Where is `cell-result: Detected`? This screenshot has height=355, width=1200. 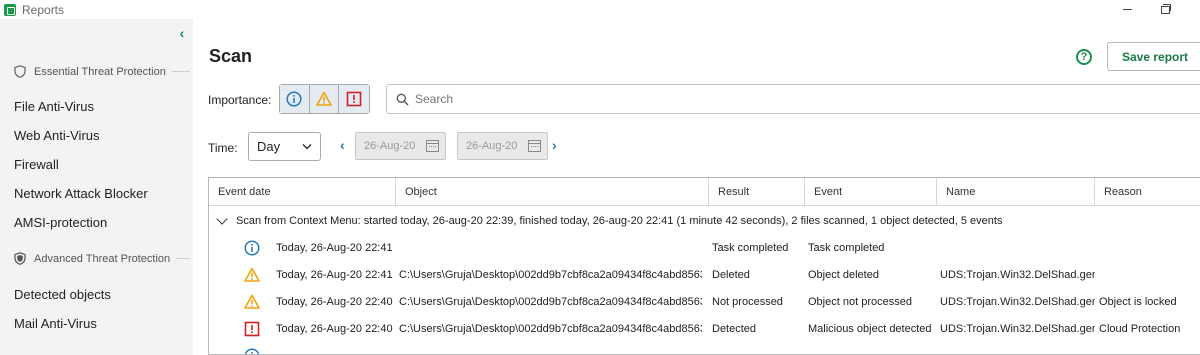 cell-result: Detected is located at coordinates (734, 329).